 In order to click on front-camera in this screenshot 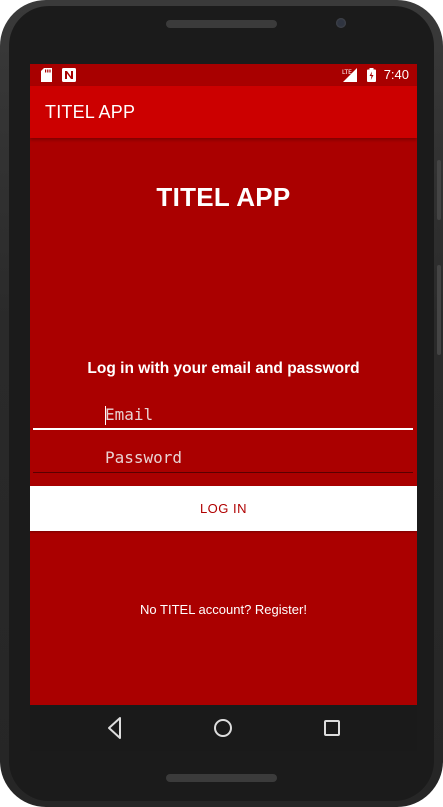, I will do `click(341, 23)`.